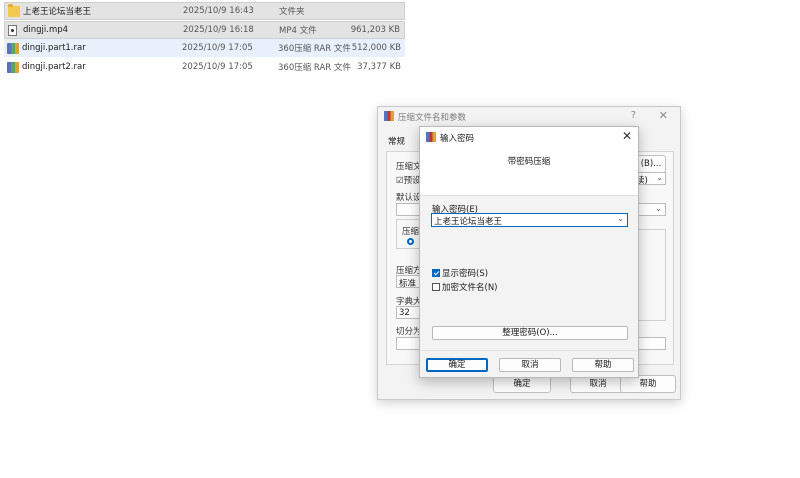 This screenshot has height=478, width=800. Describe the element at coordinates (408, 284) in the screenshot. I see `method-value: 标准` at that location.